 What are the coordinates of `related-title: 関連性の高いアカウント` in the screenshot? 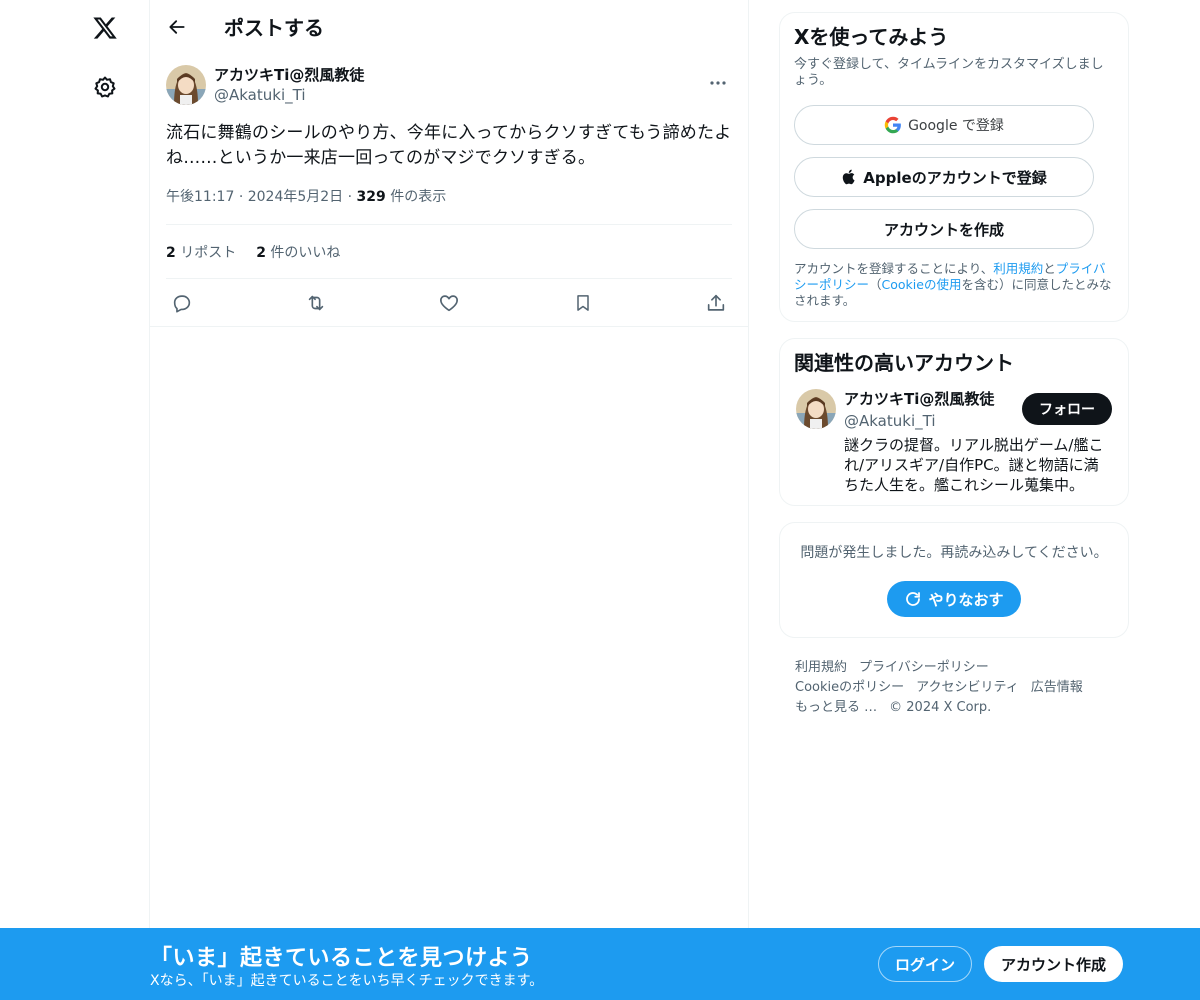 It's located at (904, 363).